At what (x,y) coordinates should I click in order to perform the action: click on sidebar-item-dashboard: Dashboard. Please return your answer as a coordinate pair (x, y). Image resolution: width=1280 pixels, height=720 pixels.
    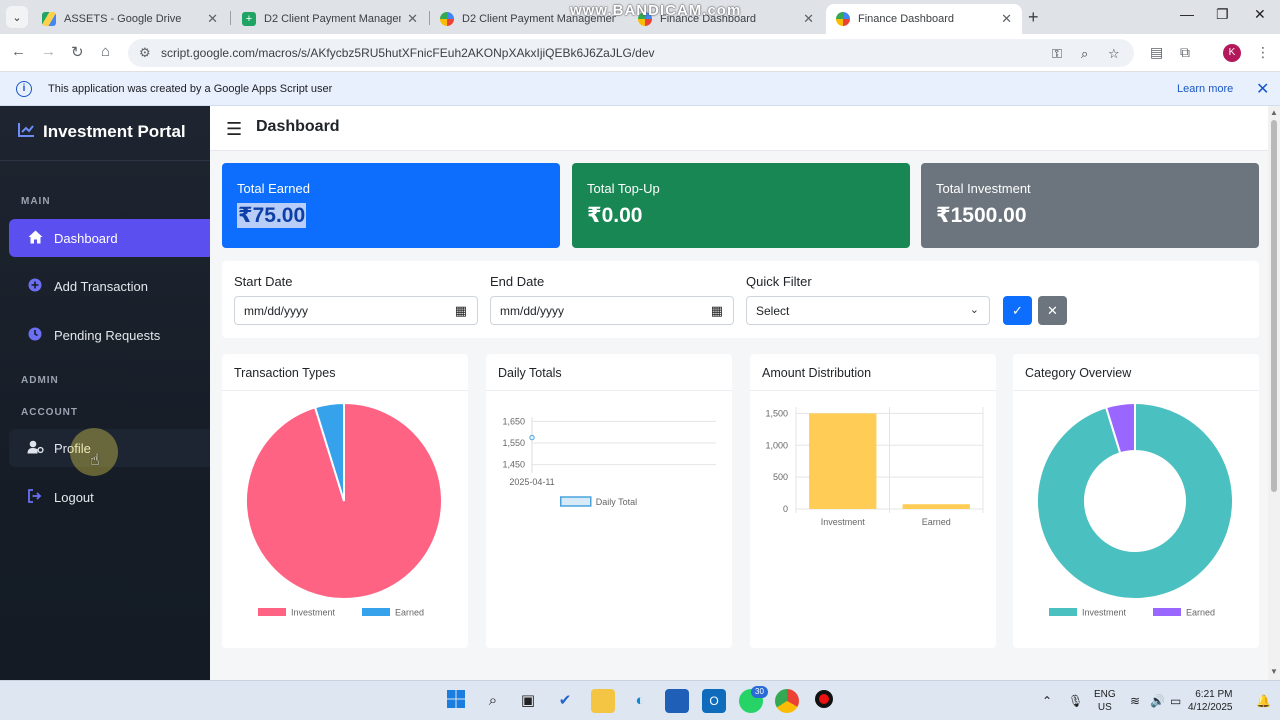
    Looking at the image, I should click on (109, 238).